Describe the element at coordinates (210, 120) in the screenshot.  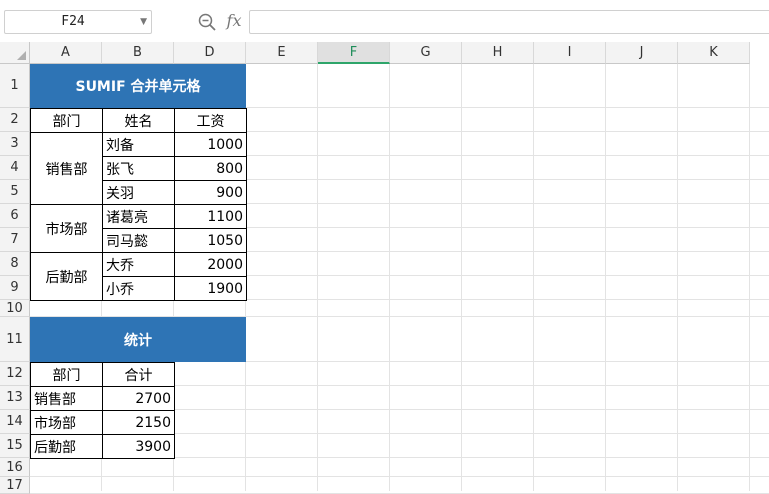
I see `table1-header-salary: 工资` at that location.